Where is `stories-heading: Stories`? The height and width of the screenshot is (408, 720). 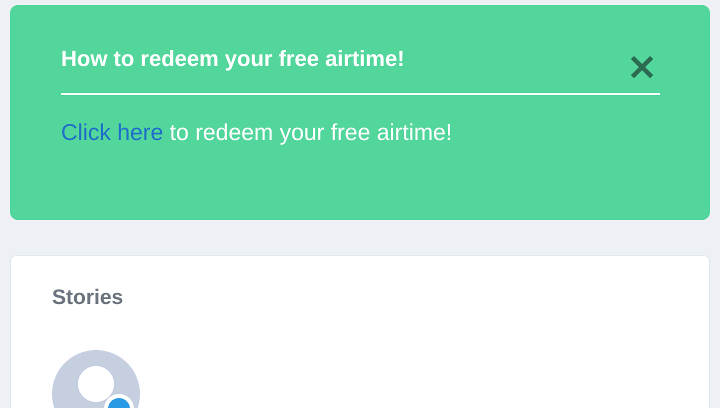 stories-heading: Stories is located at coordinates (88, 298).